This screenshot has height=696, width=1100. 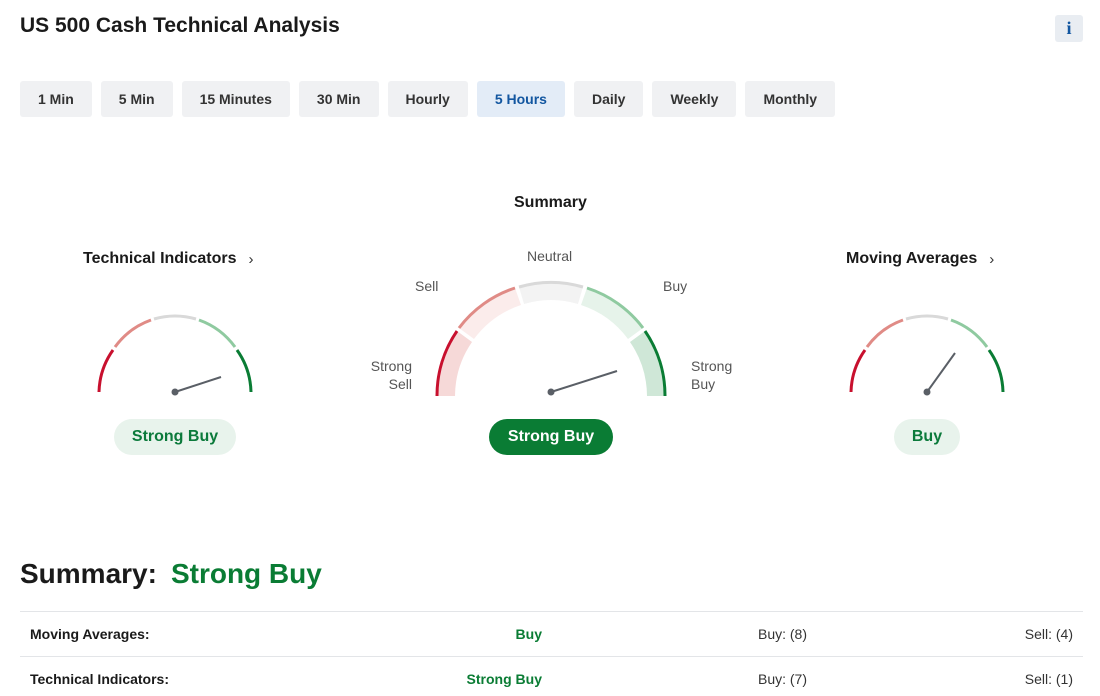 I want to click on table-row: Moving Averages: Buy Buy: (8) Sell: (4), so click(x=551, y=633).